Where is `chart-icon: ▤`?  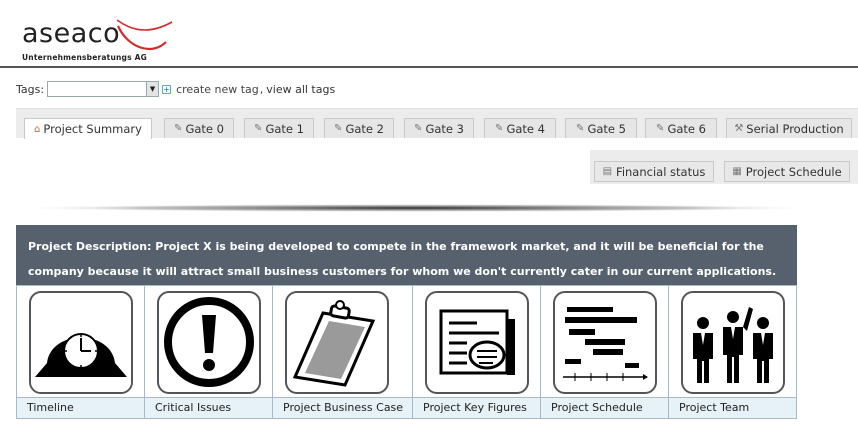
chart-icon: ▤ is located at coordinates (607, 171).